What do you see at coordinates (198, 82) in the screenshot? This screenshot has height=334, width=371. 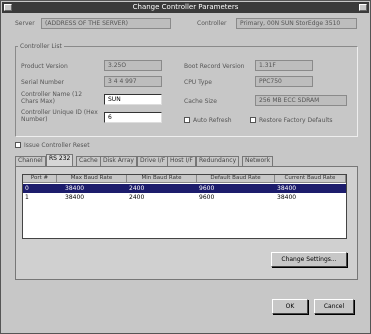 I see `cpu-type-label: CPU Type` at bounding box center [198, 82].